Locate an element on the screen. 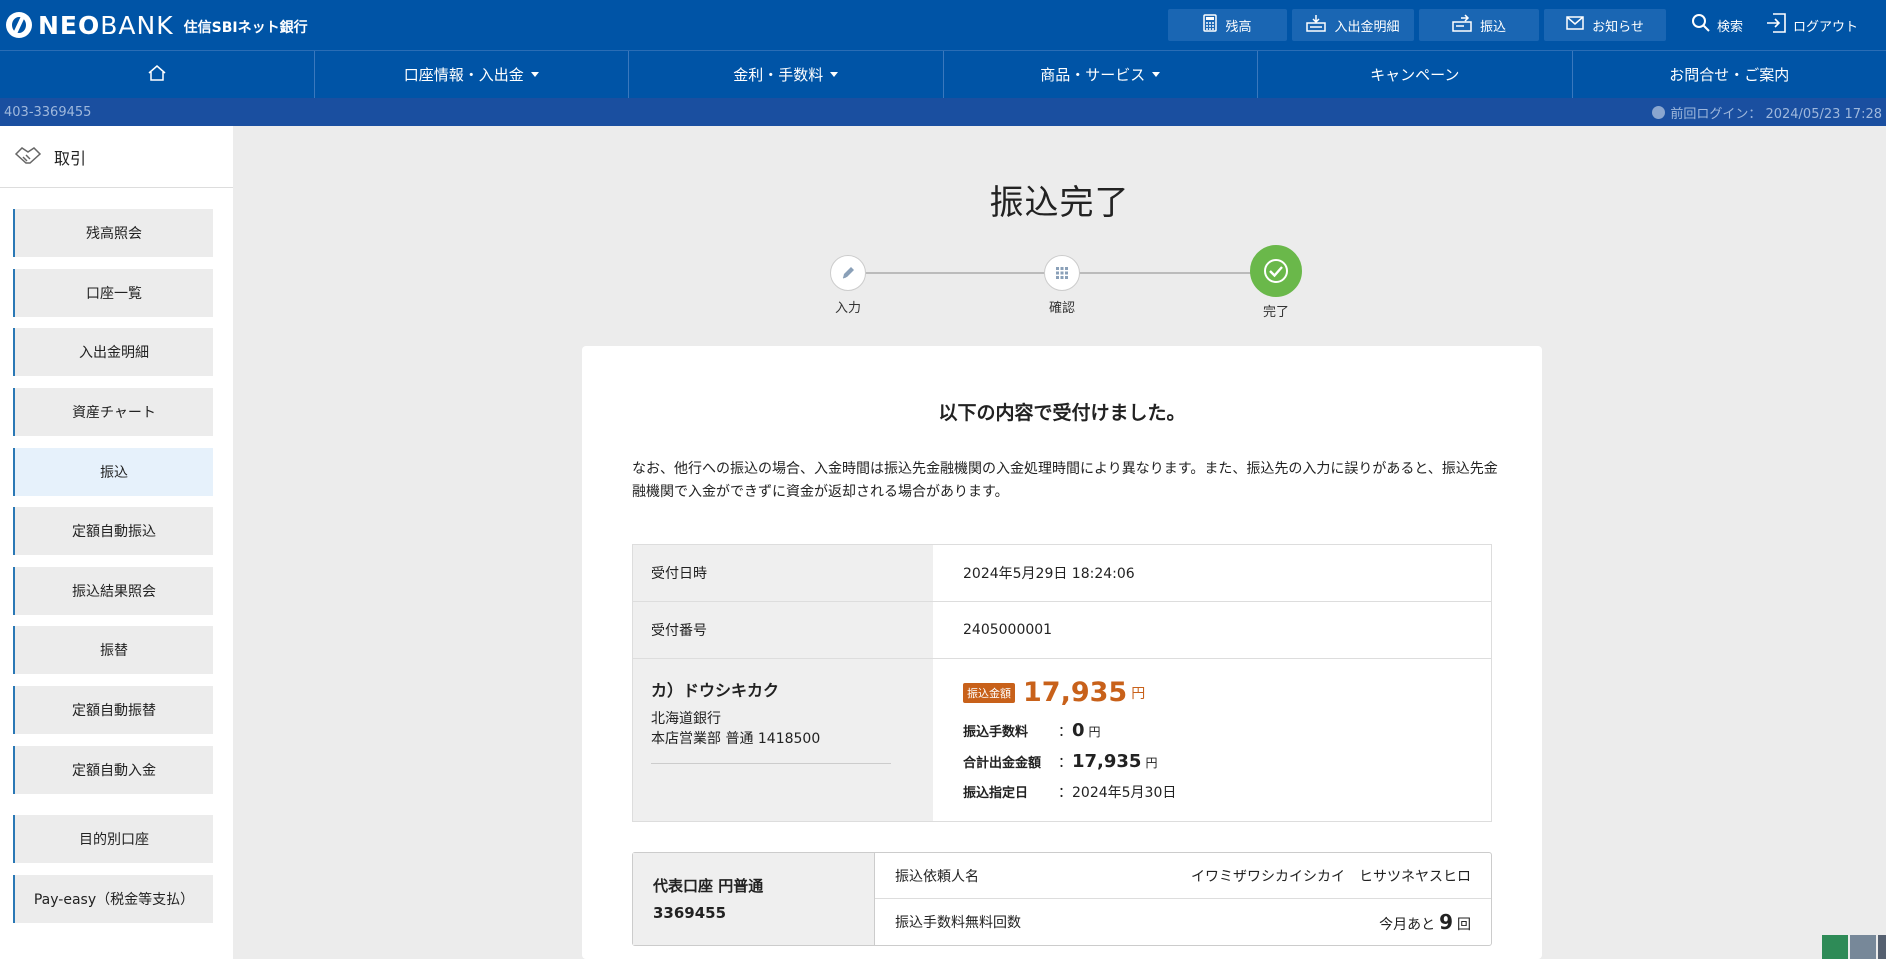  sidebar-item-transfer-results: 振込結果照会 is located at coordinates (113, 591).